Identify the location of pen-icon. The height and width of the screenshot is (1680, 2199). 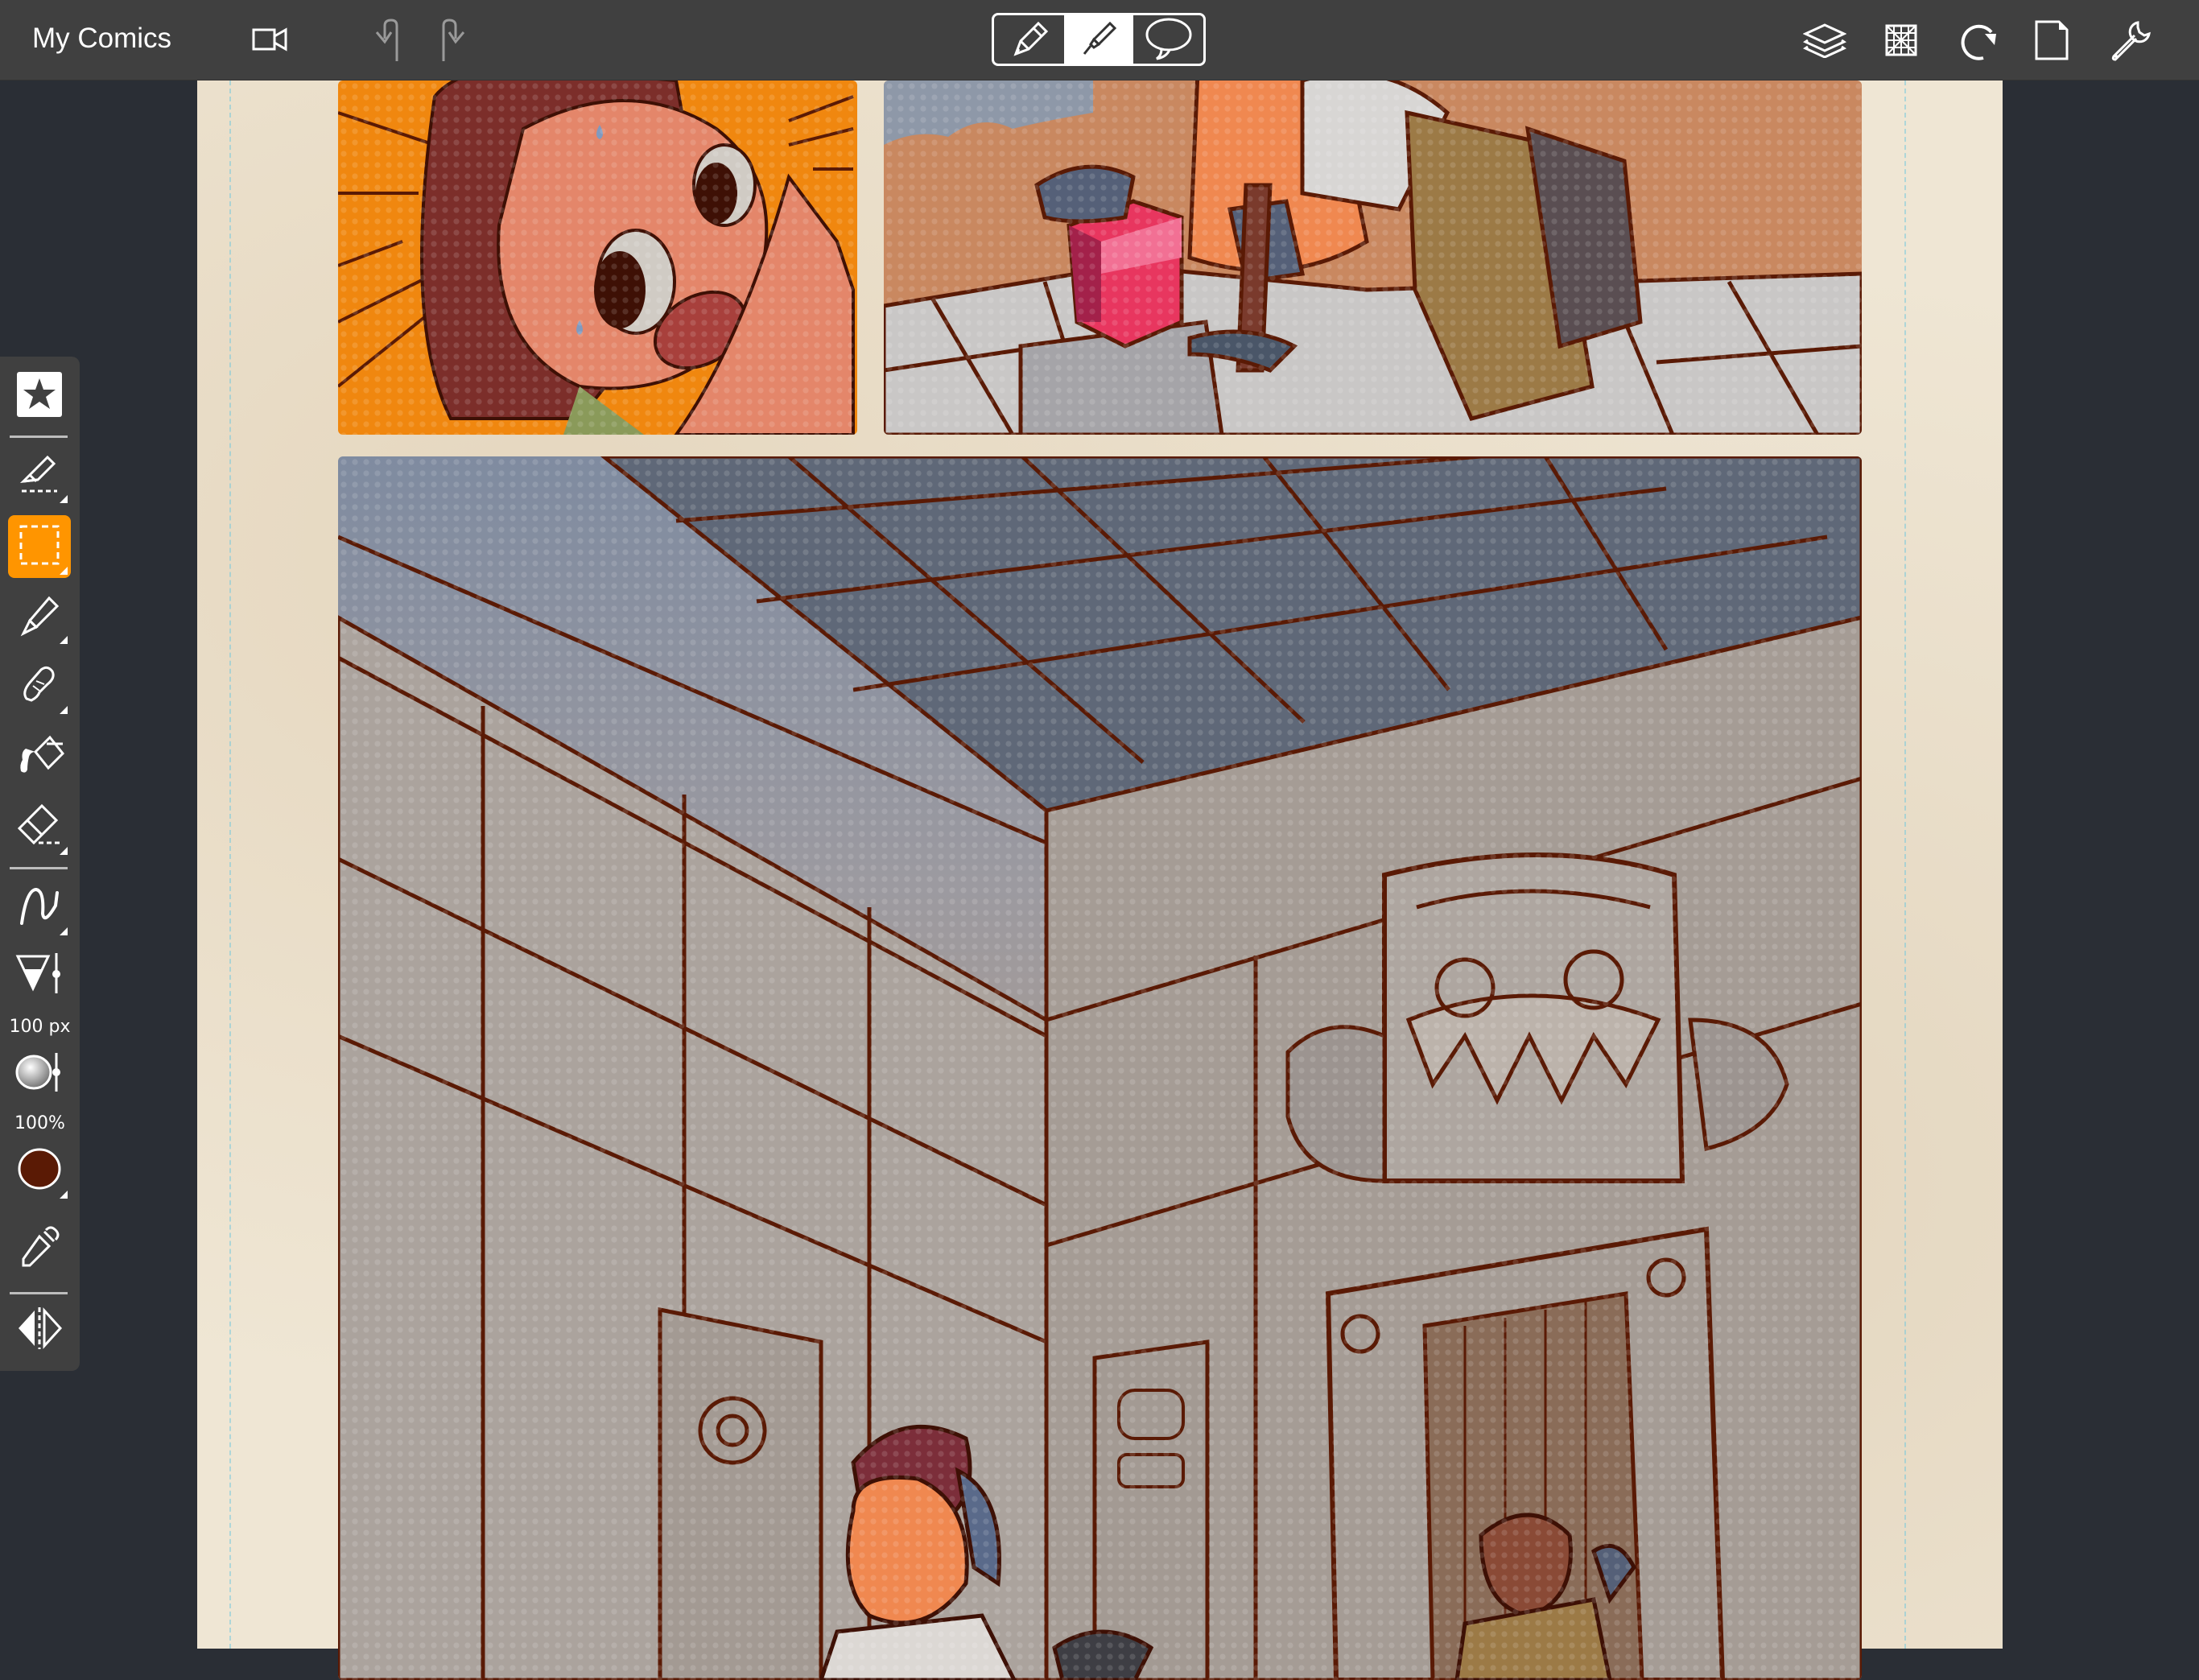
(39, 616).